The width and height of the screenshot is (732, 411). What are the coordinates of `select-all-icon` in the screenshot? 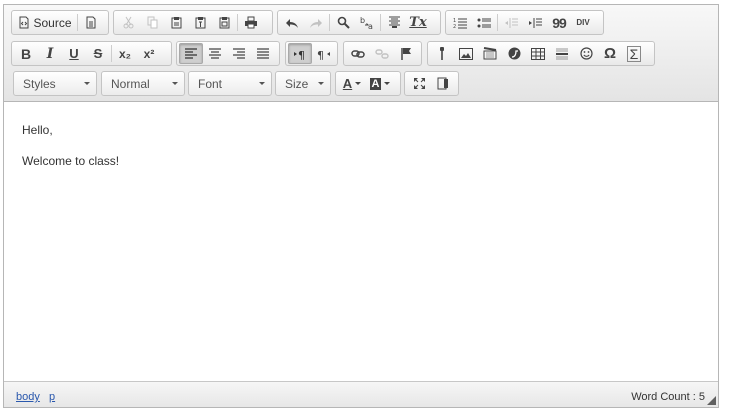 It's located at (394, 22).